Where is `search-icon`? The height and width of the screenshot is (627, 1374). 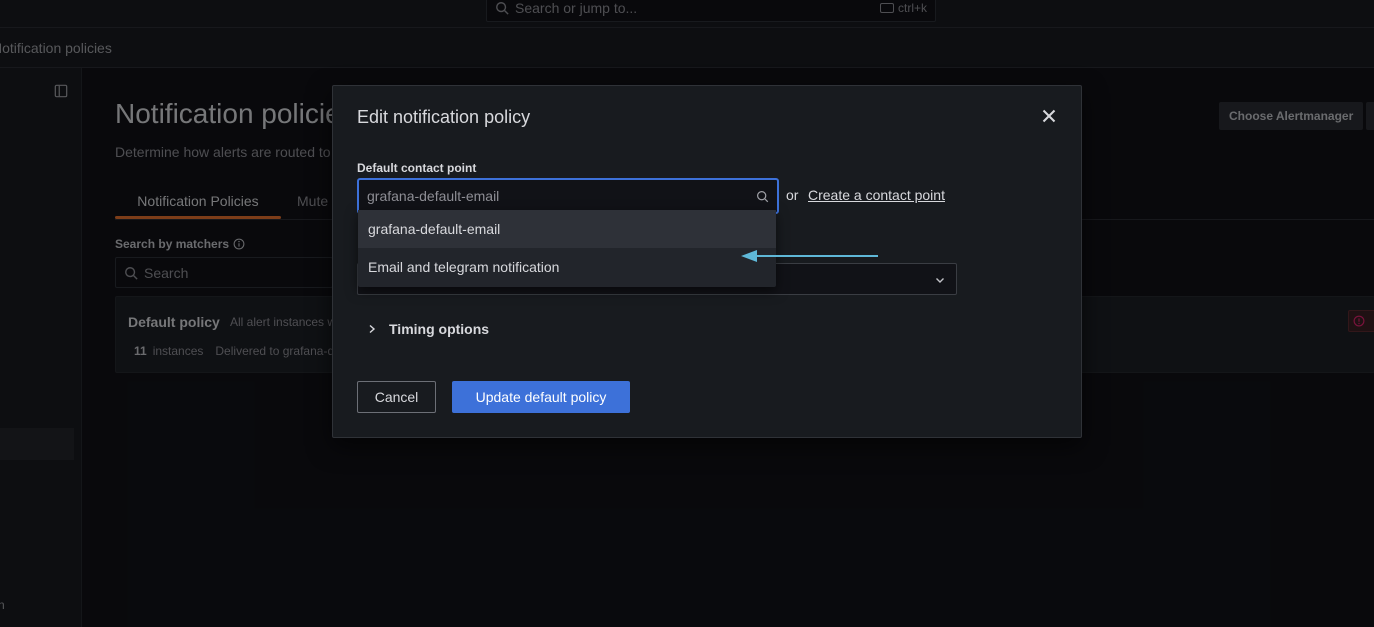
search-icon is located at coordinates (763, 196).